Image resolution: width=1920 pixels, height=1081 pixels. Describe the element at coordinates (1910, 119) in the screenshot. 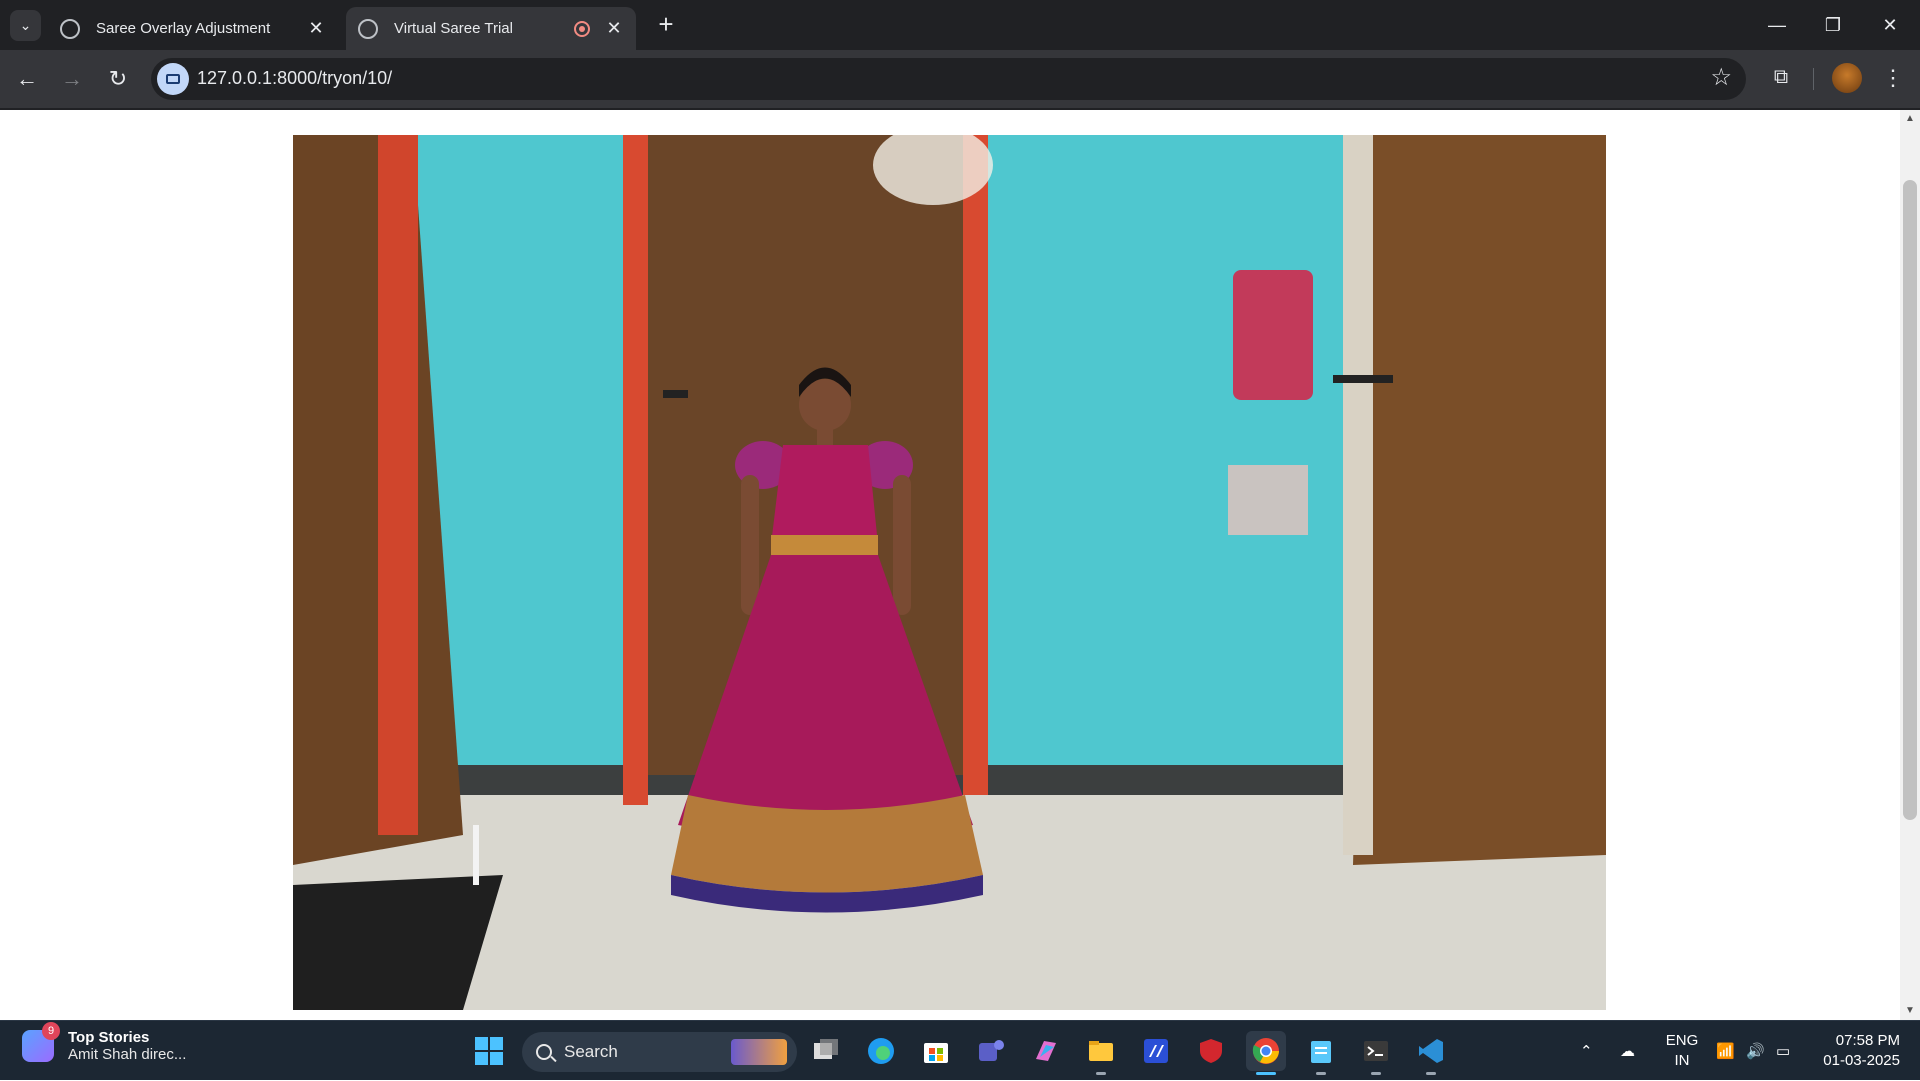

I see `scroll-up-icon: ▲` at that location.